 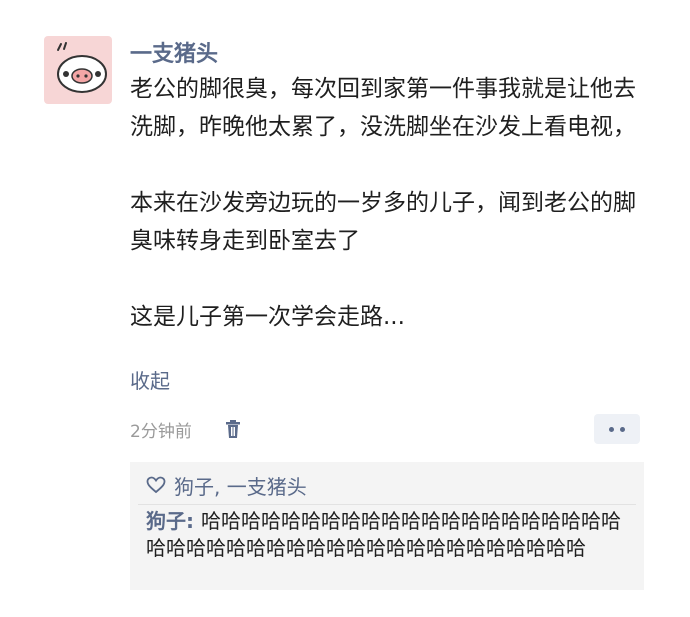 I want to click on delete-button, so click(x=233, y=429).